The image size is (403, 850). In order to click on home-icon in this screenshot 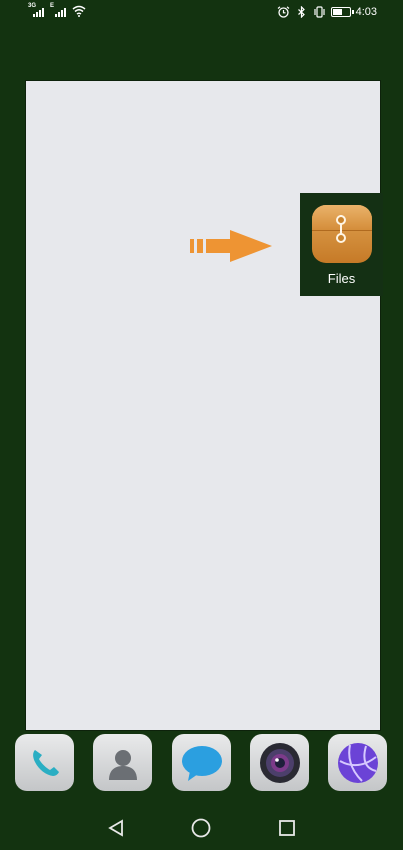, I will do `click(201, 828)`.